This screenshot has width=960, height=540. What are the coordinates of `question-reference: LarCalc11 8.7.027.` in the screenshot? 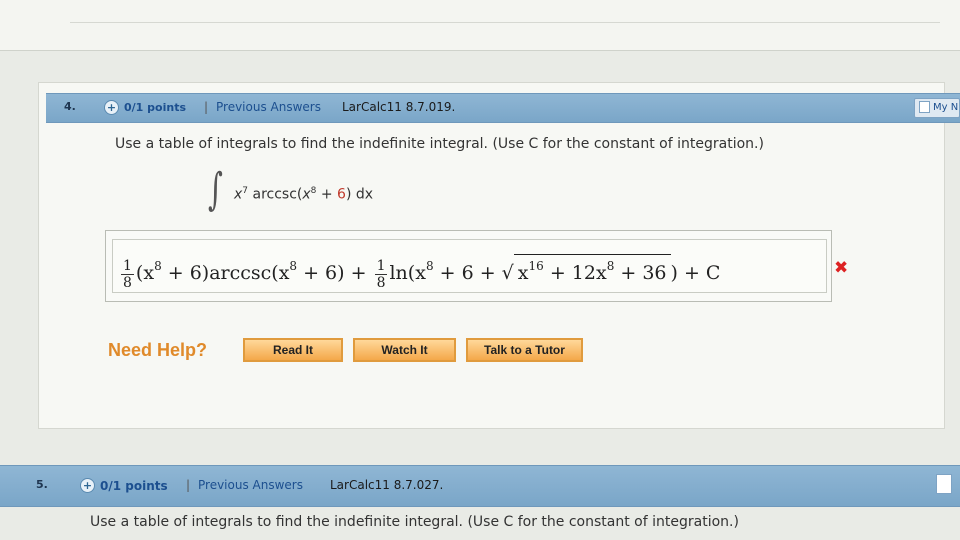 It's located at (387, 485).